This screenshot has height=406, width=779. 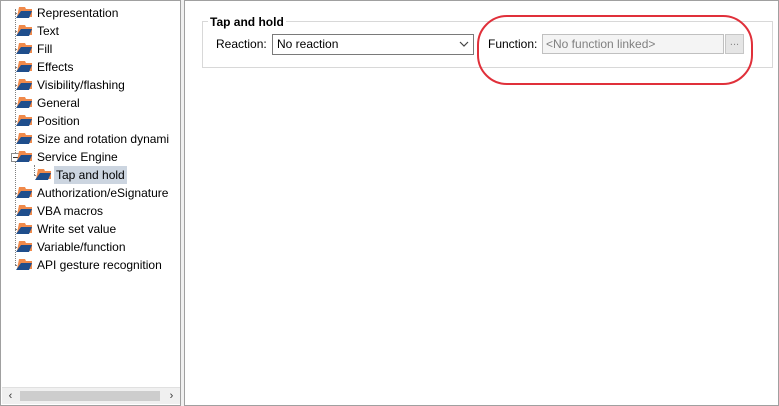 What do you see at coordinates (464, 44) in the screenshot?
I see `chevron-down-icon` at bounding box center [464, 44].